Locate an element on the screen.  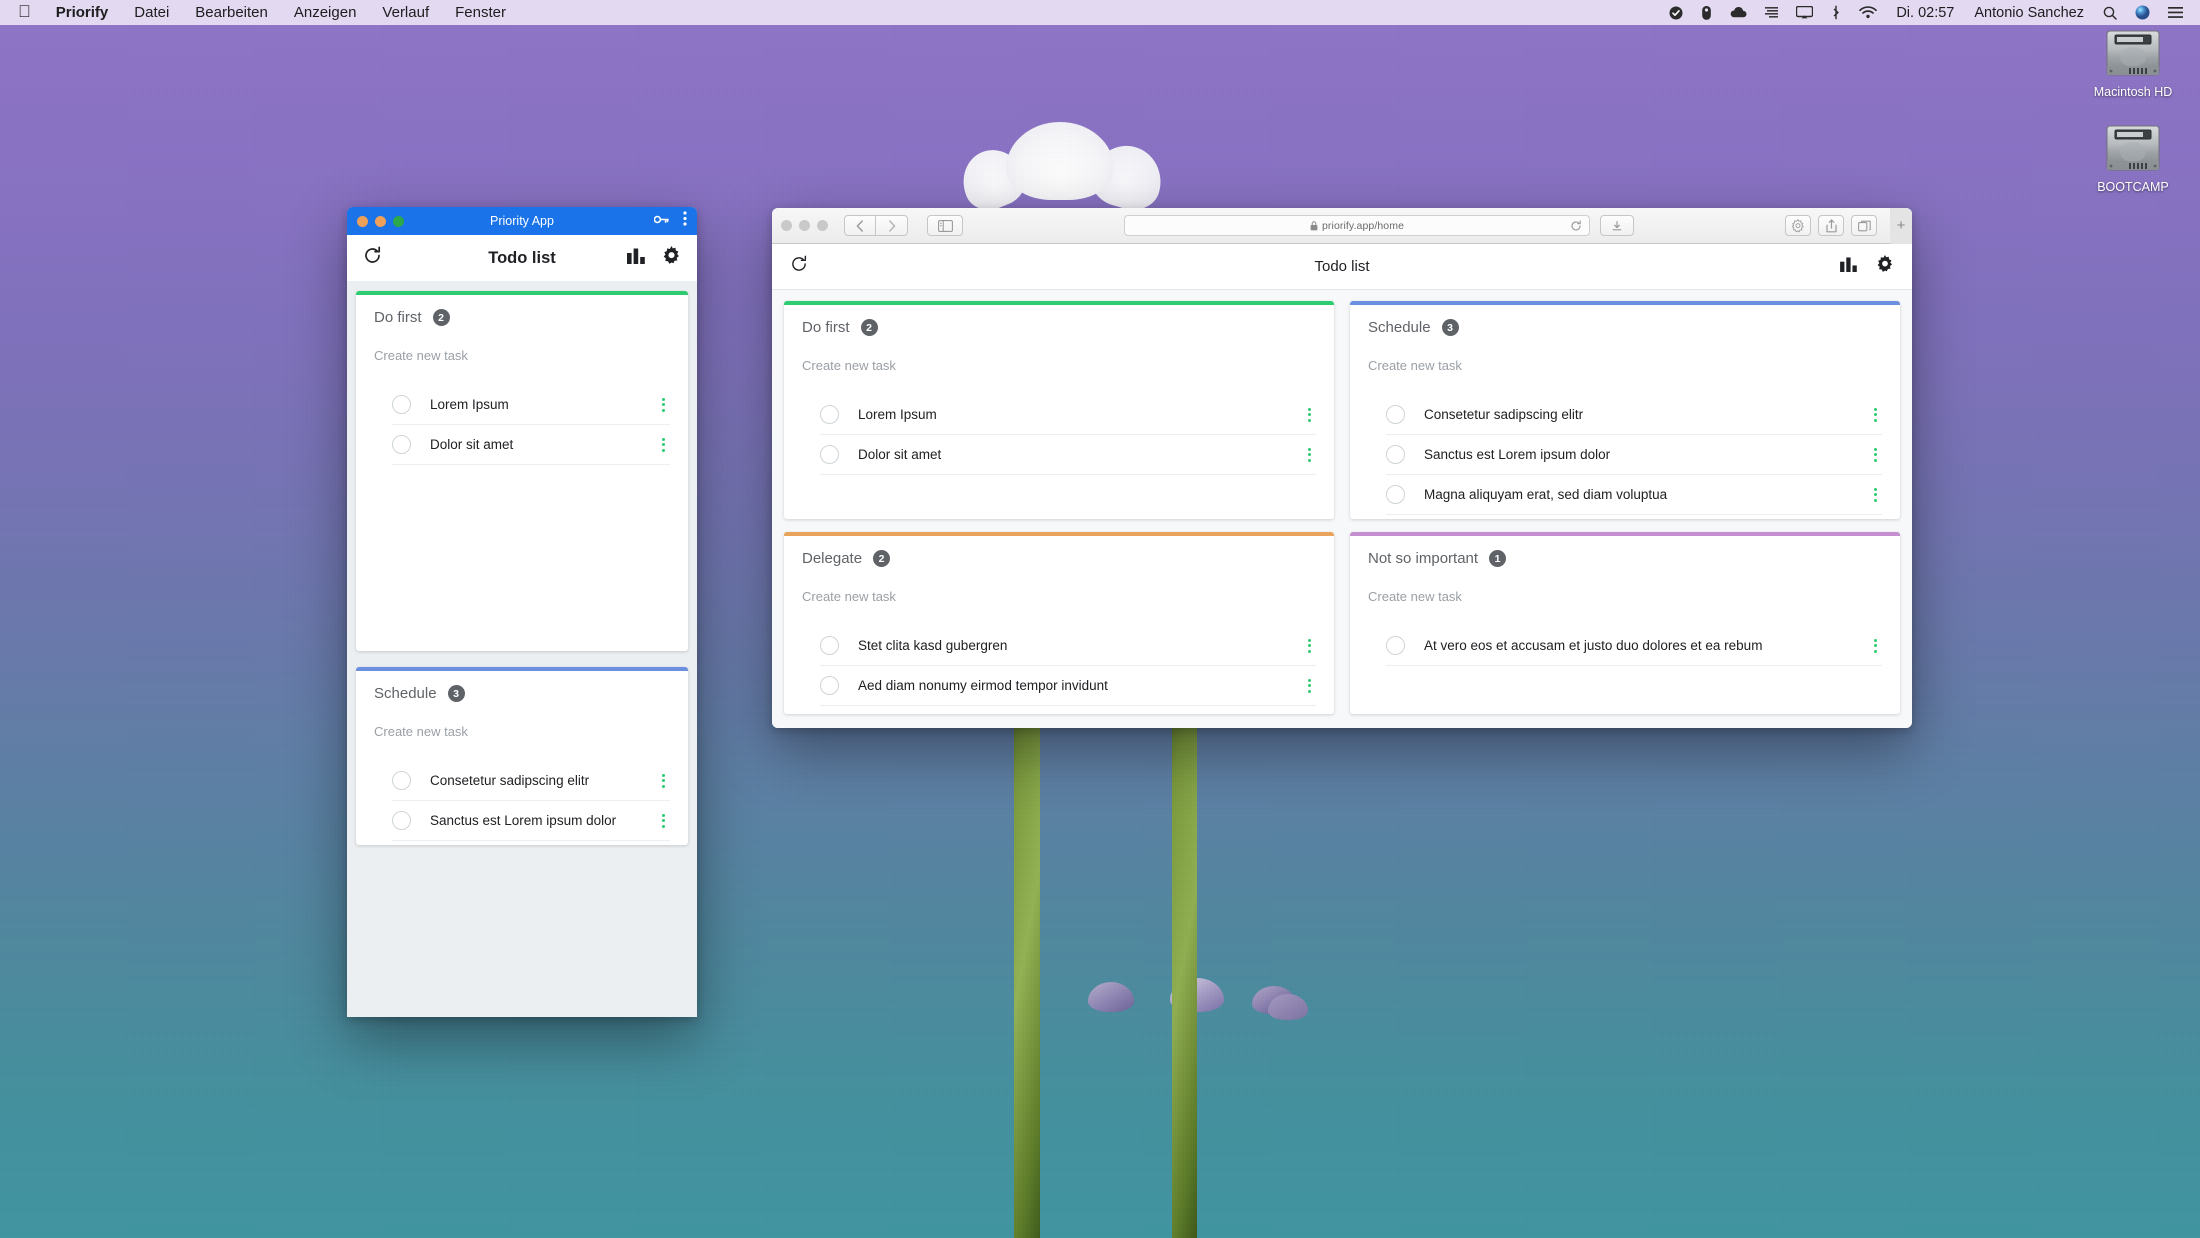
dropbox-icon is located at coordinates (1706, 12).